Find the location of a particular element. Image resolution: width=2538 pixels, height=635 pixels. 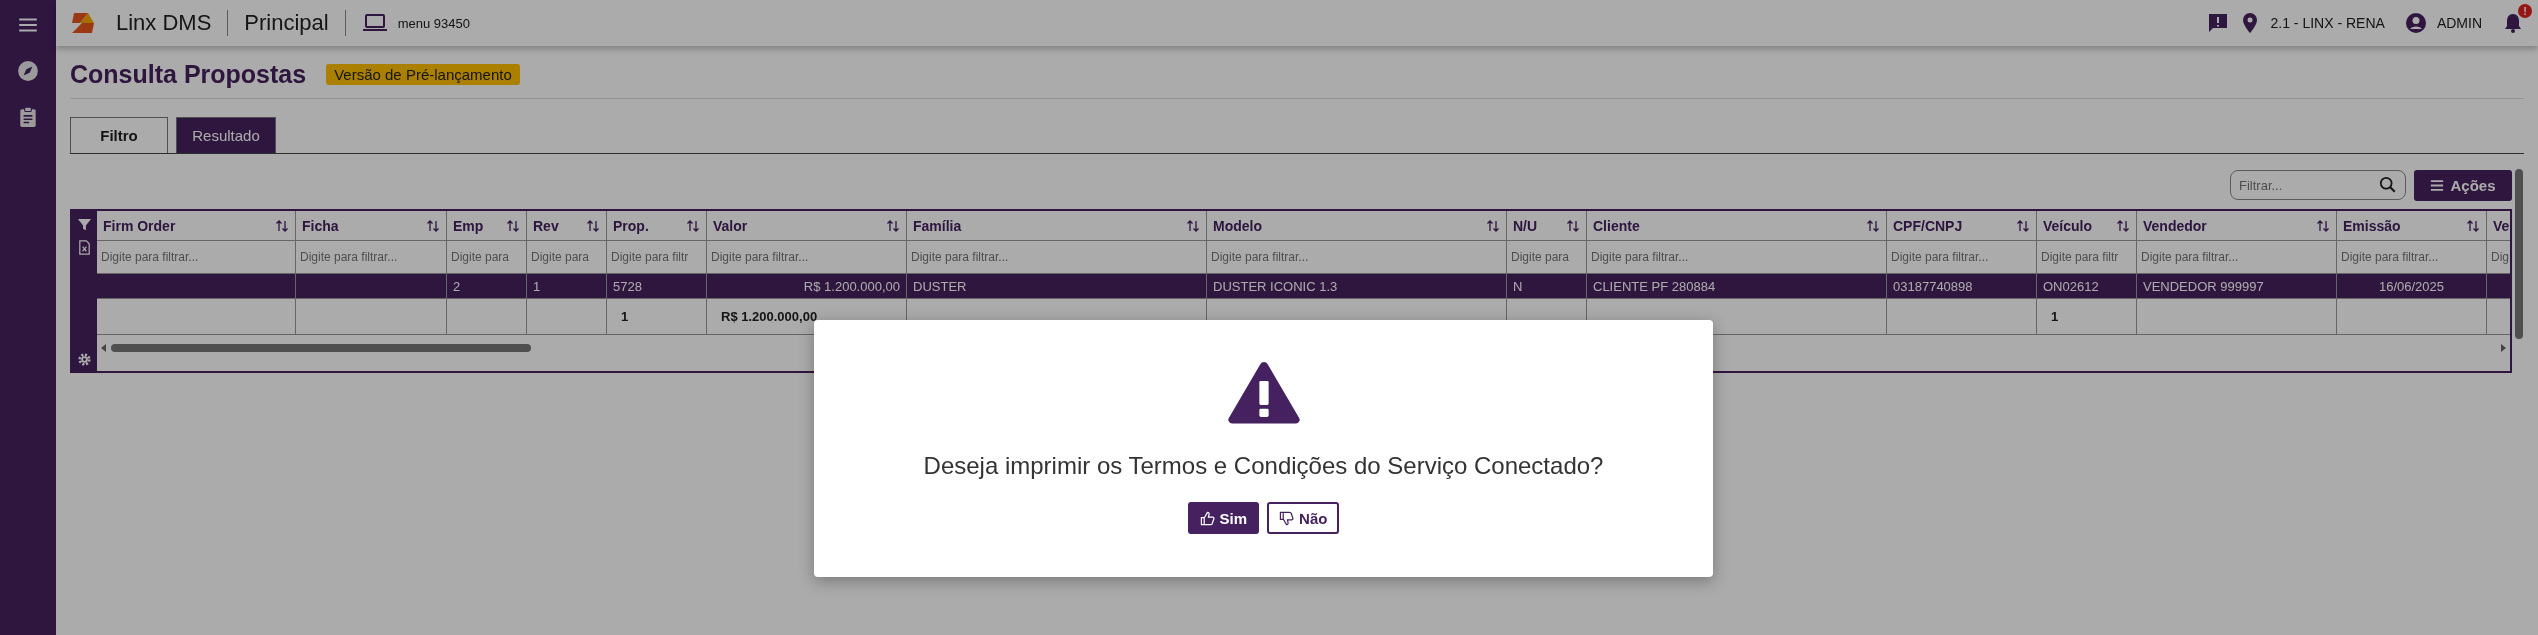

column-title: Emp is located at coordinates (468, 225).